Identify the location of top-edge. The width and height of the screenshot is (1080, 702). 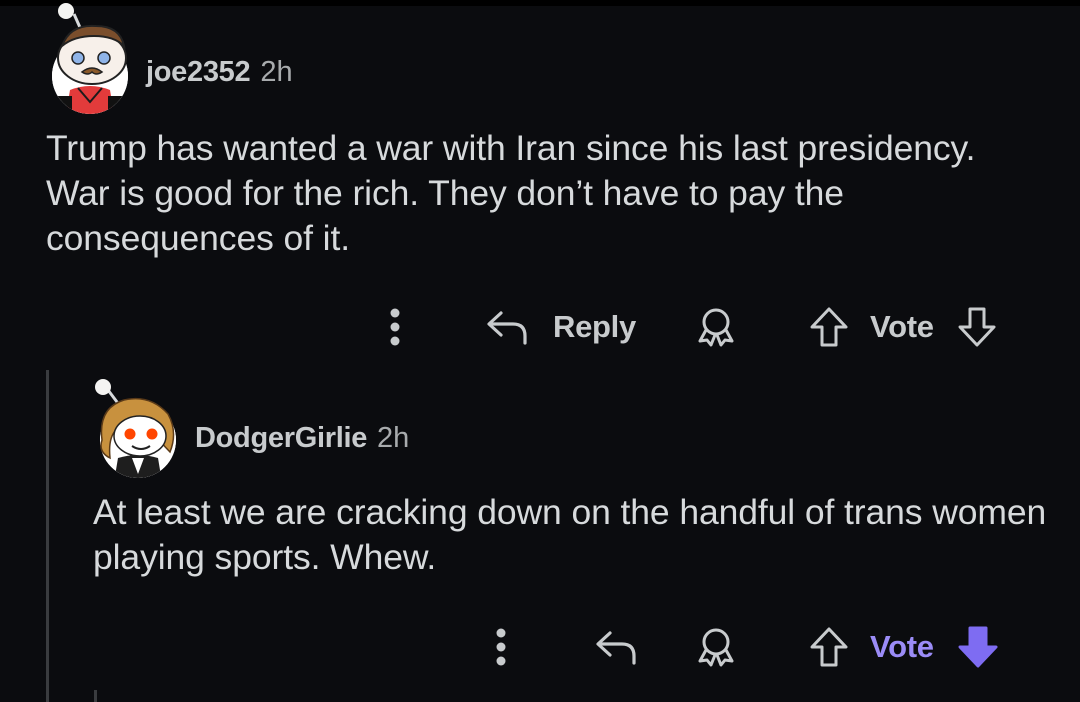
(540, 3).